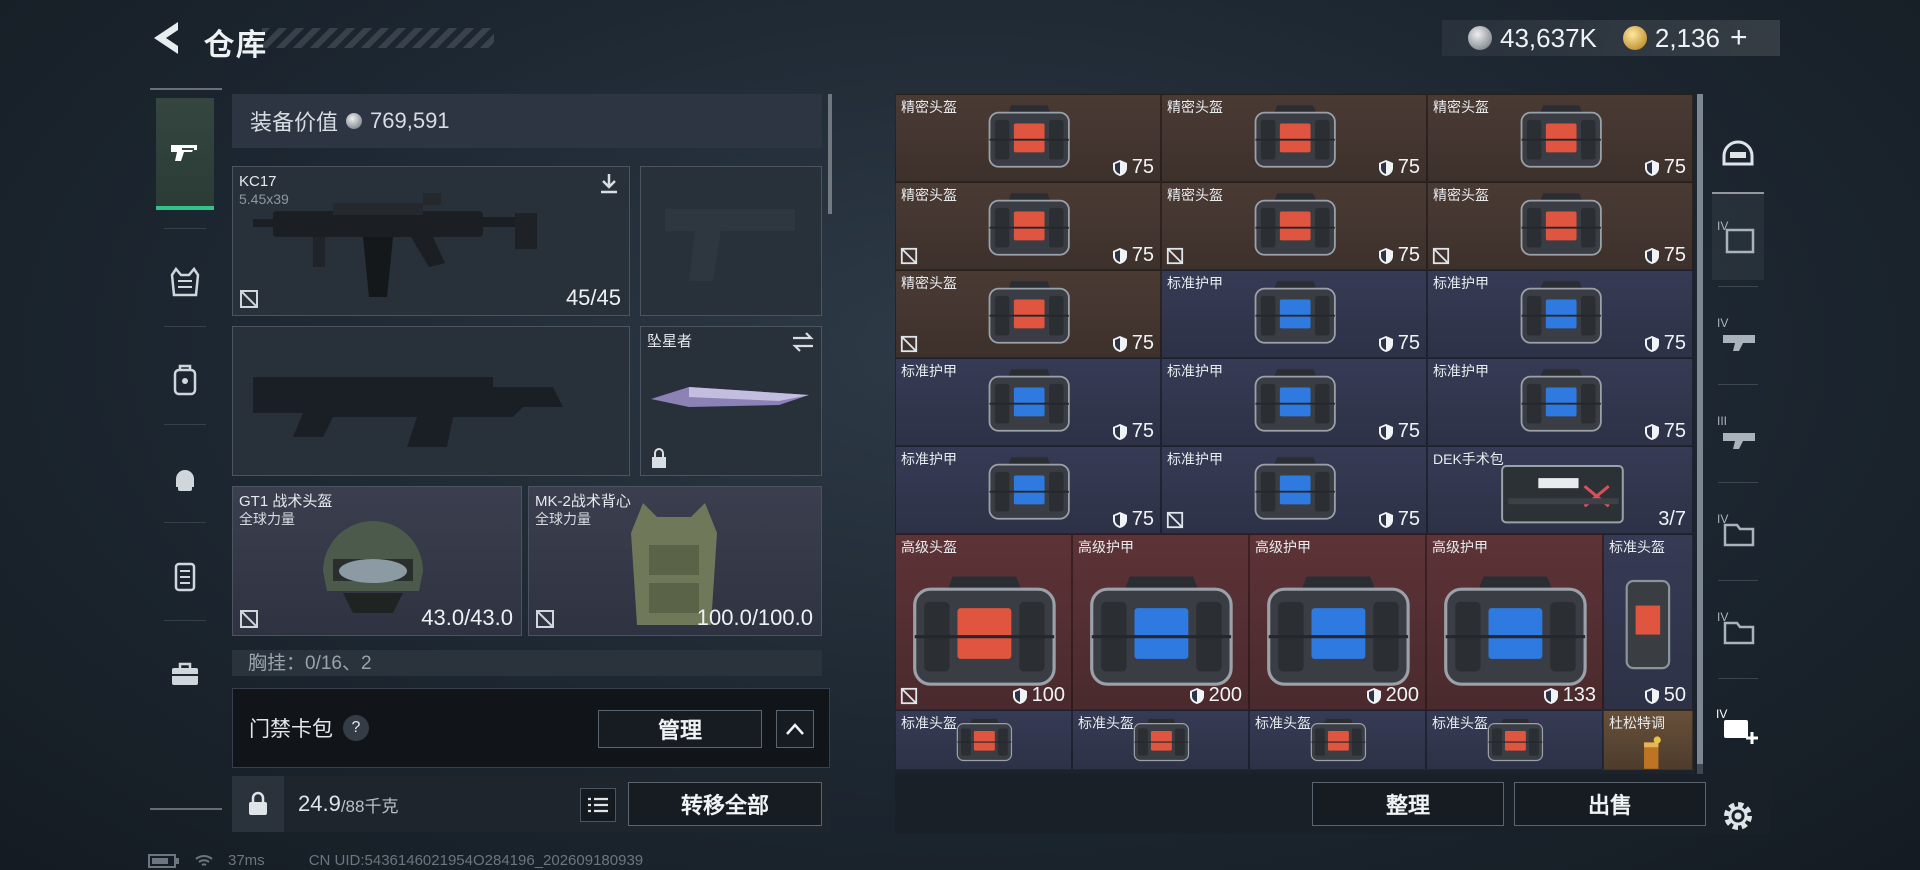 The width and height of the screenshot is (1920, 870). What do you see at coordinates (803, 342) in the screenshot?
I see `swap-icon` at bounding box center [803, 342].